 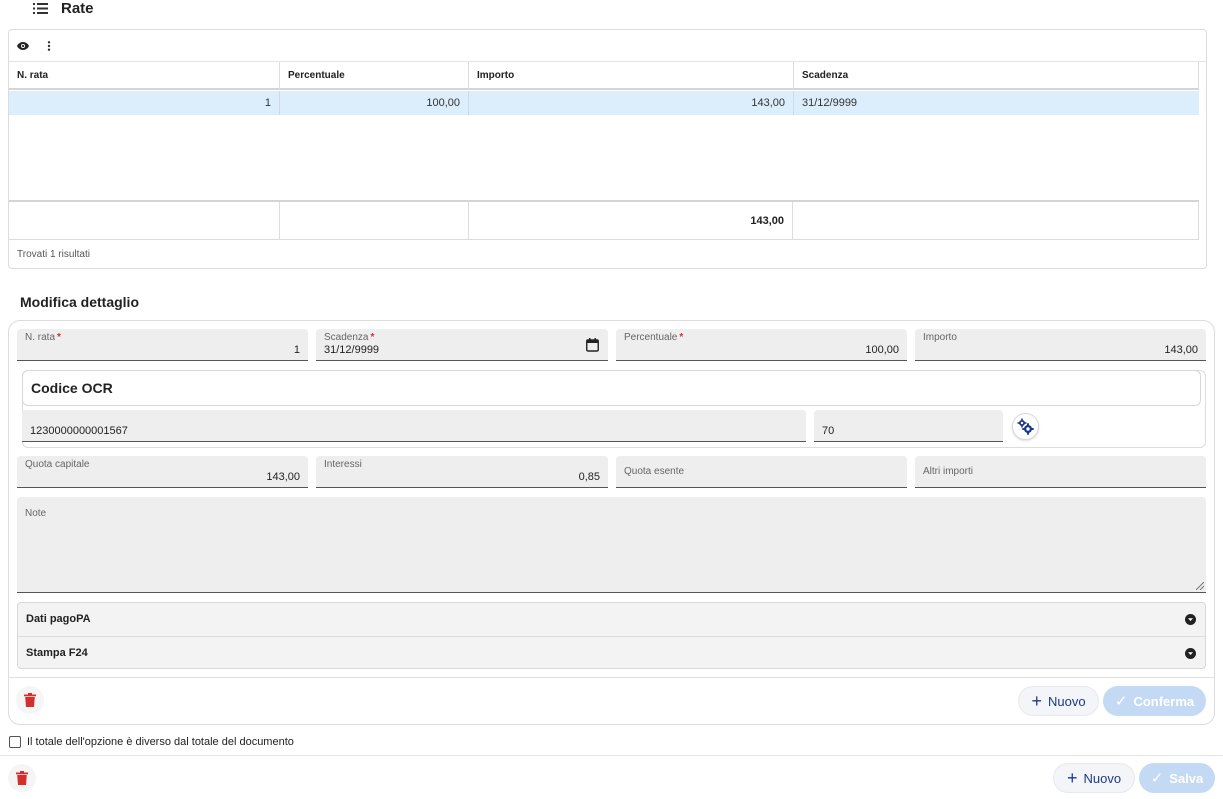 I want to click on interessi-field: Interessi 0,85, so click(x=462, y=472).